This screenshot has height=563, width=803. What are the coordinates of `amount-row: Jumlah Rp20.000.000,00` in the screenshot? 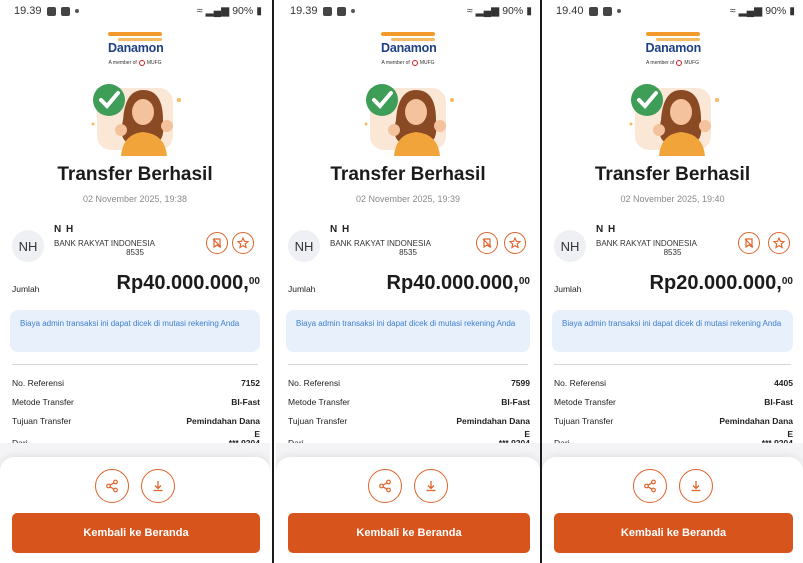 It's located at (672, 288).